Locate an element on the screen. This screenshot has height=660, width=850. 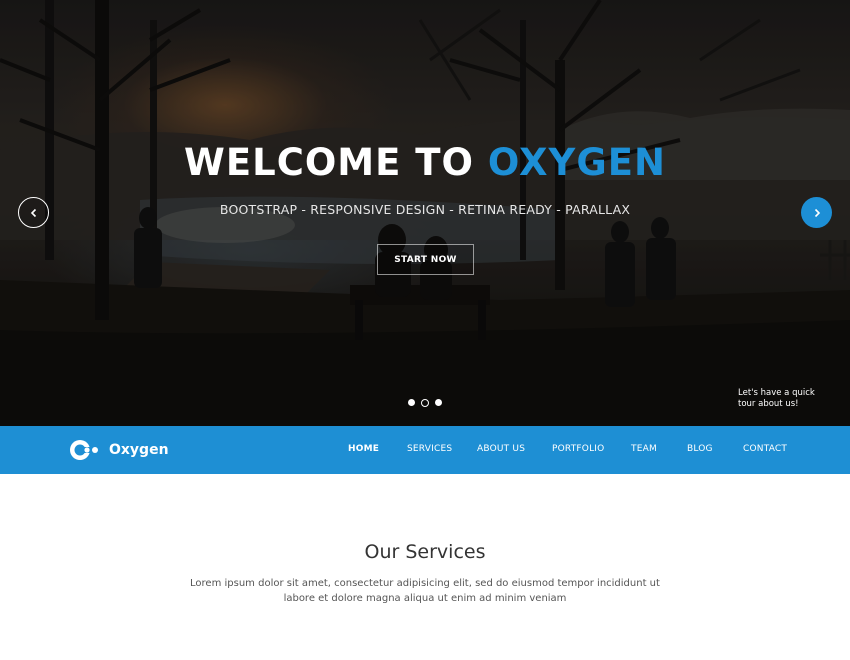
nav-item-about-us: ABOUT US is located at coordinates (501, 449).